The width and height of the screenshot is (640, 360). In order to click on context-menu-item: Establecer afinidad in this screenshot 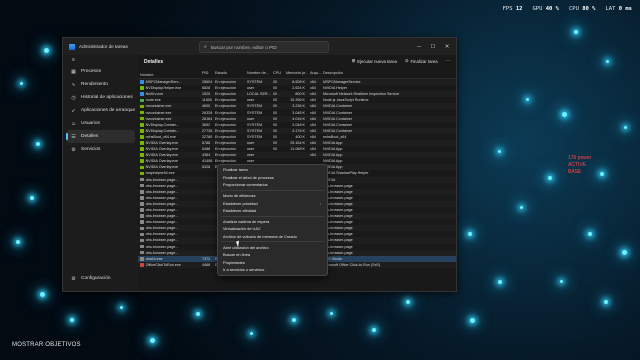, I will do `click(272, 211)`.